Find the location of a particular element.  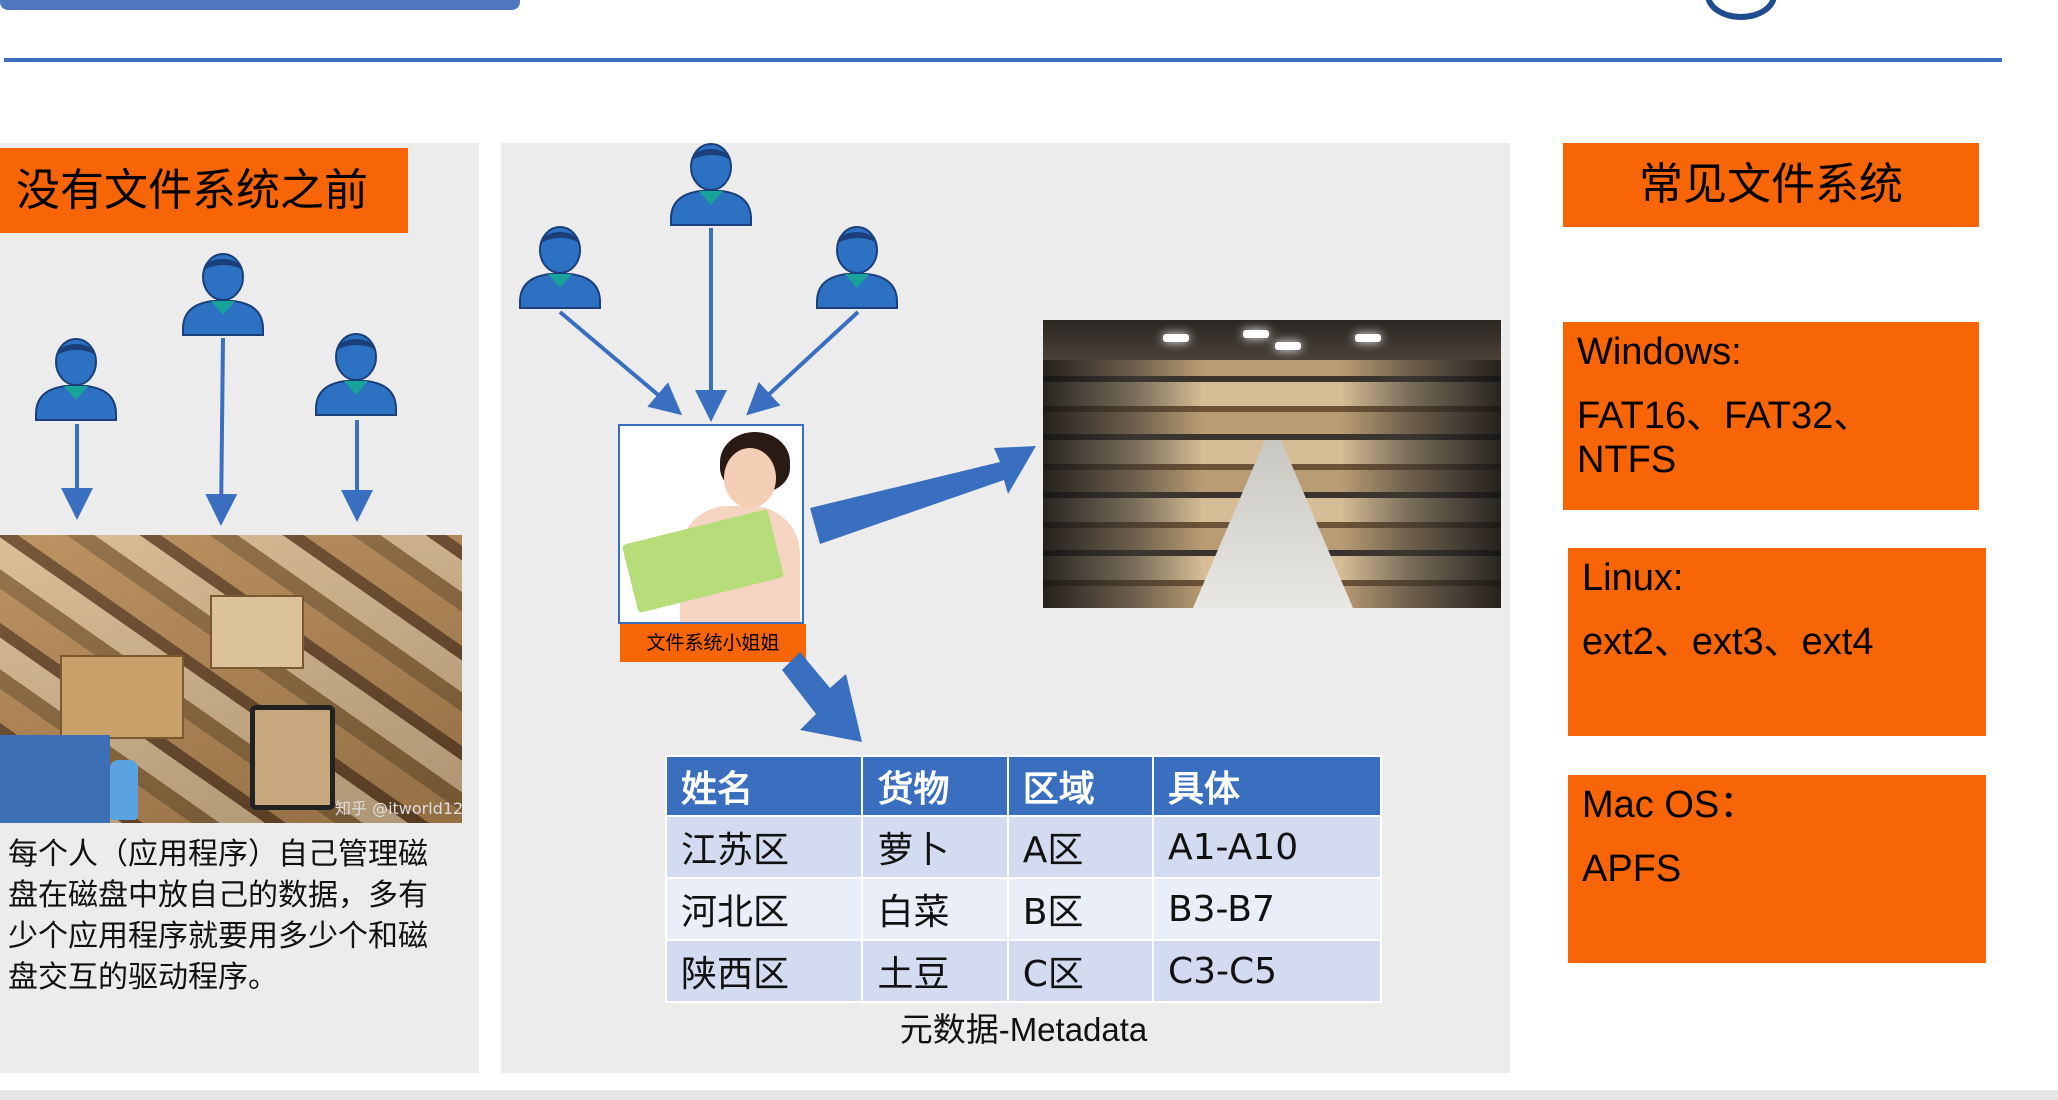

arrow-right-icon is located at coordinates (923, 495).